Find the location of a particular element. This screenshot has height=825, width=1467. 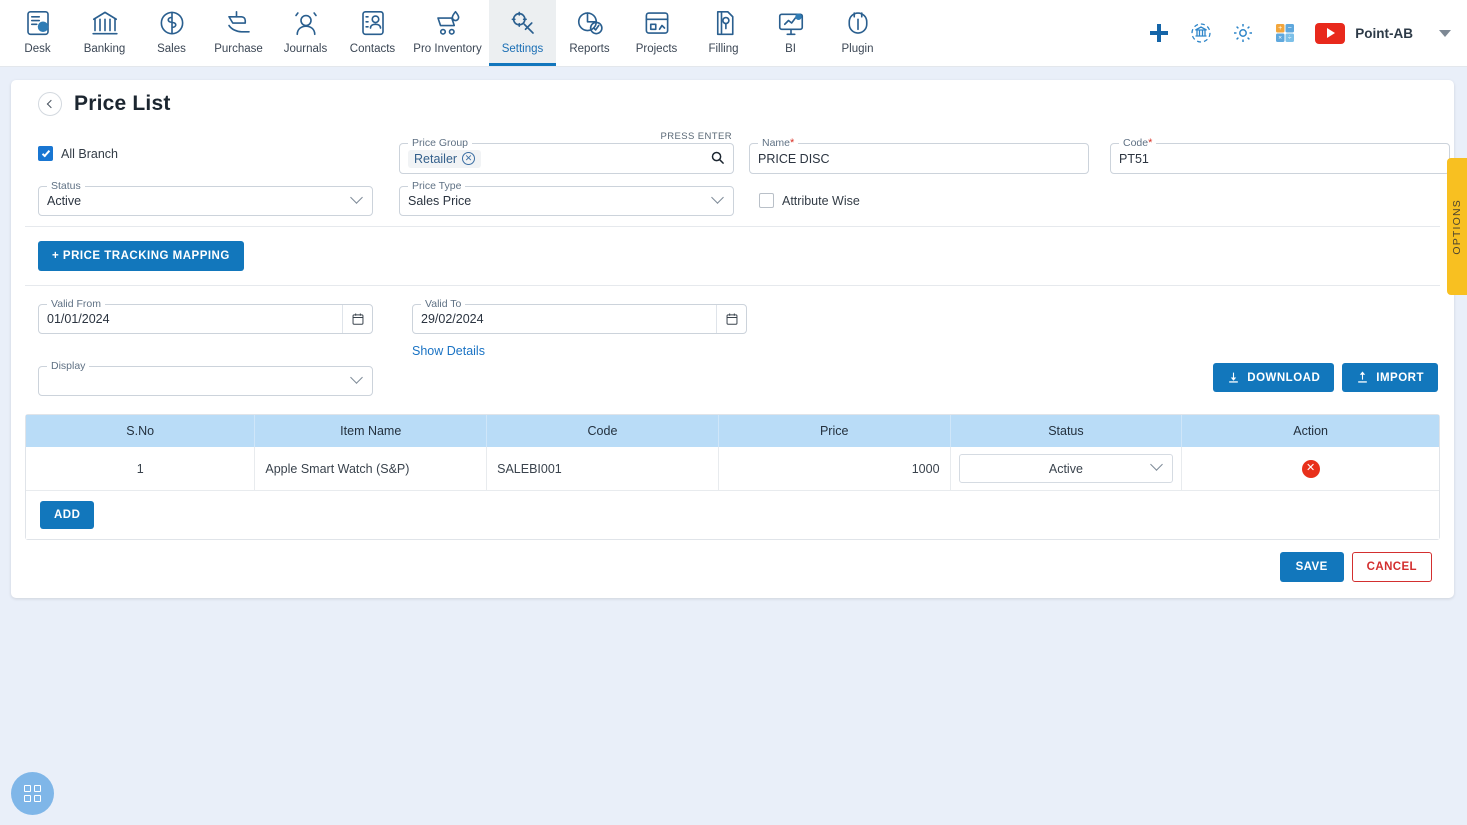

nav-item-label: Settings is located at coordinates (522, 49).